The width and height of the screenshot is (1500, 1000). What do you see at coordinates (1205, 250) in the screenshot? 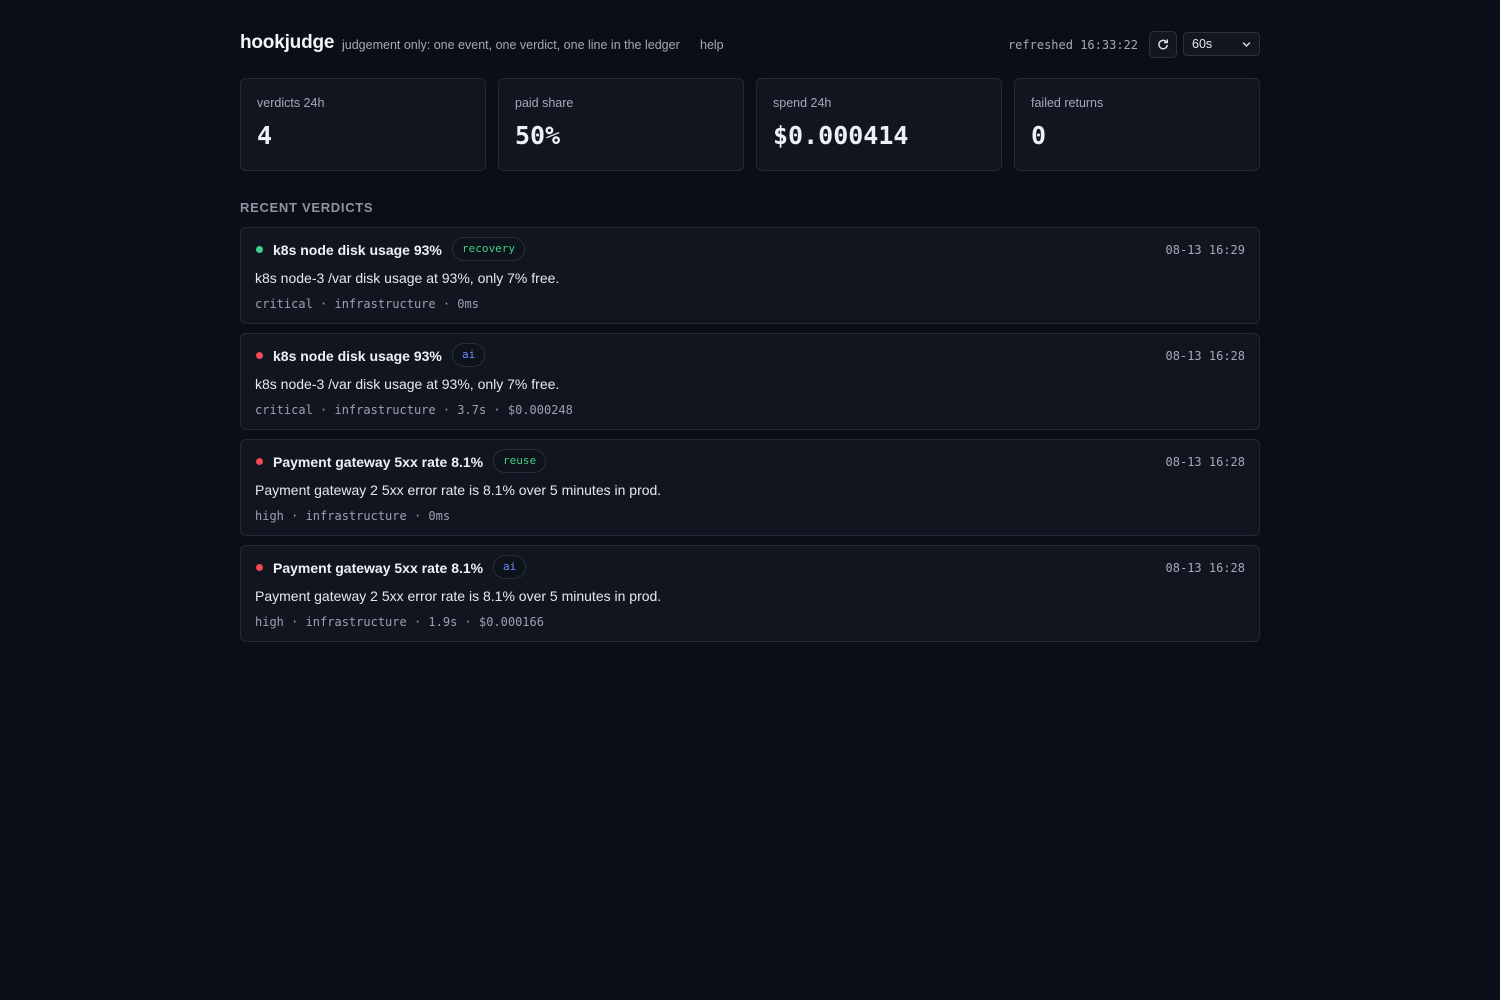
I see `verdict-time: 08-13 16:29` at bounding box center [1205, 250].